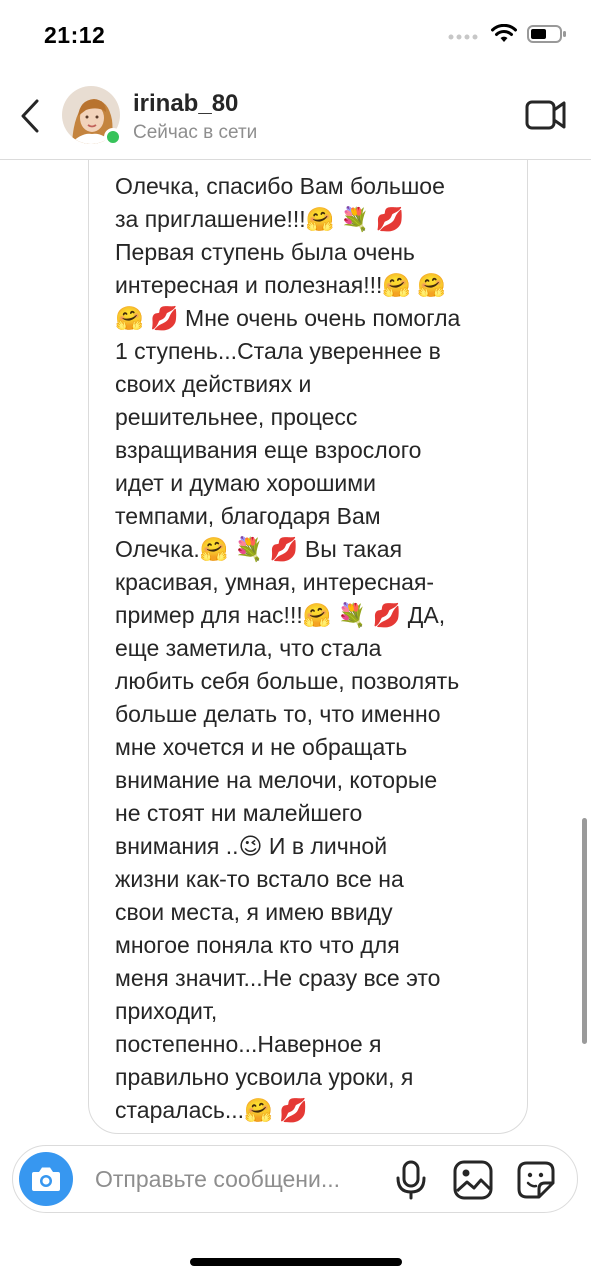 The width and height of the screenshot is (591, 1280). What do you see at coordinates (240, 1179) in the screenshot?
I see `message-input` at bounding box center [240, 1179].